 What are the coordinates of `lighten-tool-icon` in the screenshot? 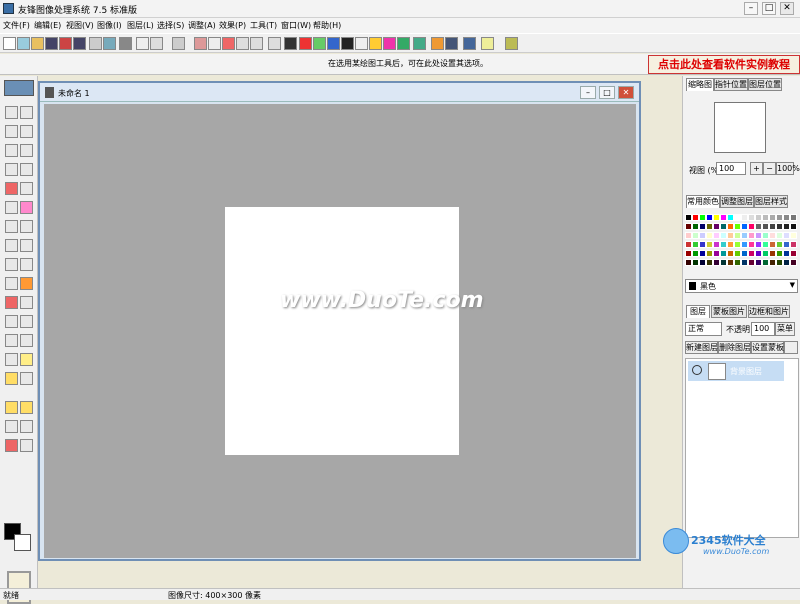 It's located at (11, 378).